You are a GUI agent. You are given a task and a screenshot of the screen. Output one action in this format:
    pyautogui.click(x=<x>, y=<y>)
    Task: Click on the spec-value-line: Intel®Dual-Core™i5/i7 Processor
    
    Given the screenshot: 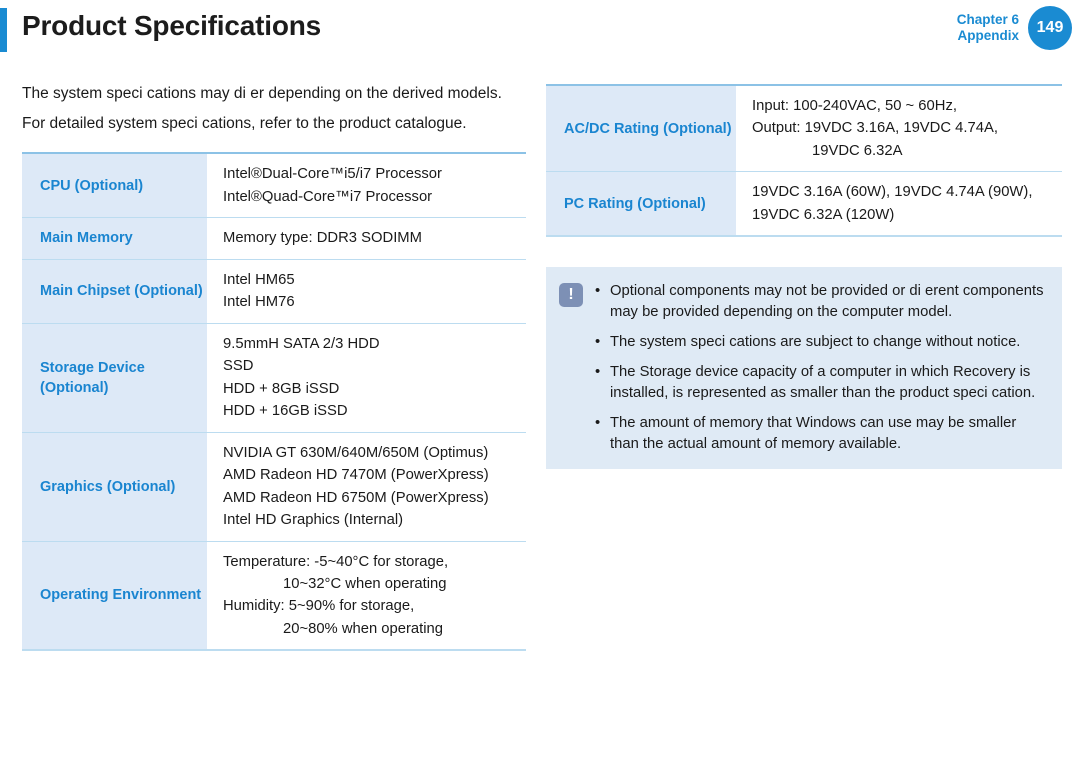 What is the action you would take?
    pyautogui.click(x=332, y=174)
    